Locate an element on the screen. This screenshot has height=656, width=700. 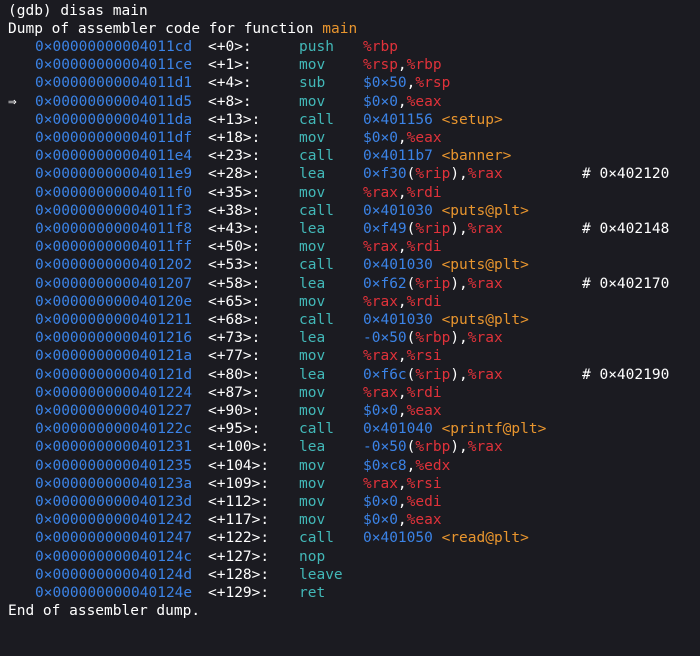
instruction-address: 0×0000000000401227 is located at coordinates (114, 411).